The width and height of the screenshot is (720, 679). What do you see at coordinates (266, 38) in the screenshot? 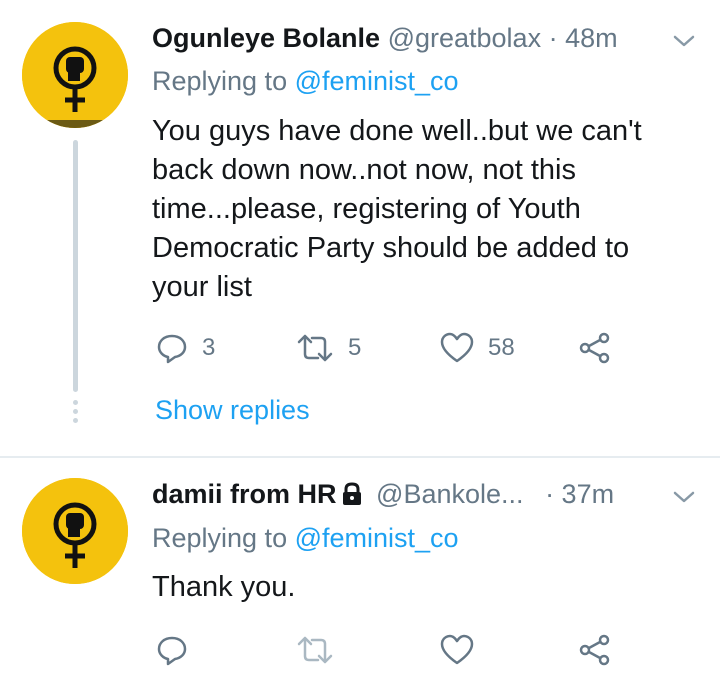
I see `display-name: Ogunleye Bolanle` at bounding box center [266, 38].